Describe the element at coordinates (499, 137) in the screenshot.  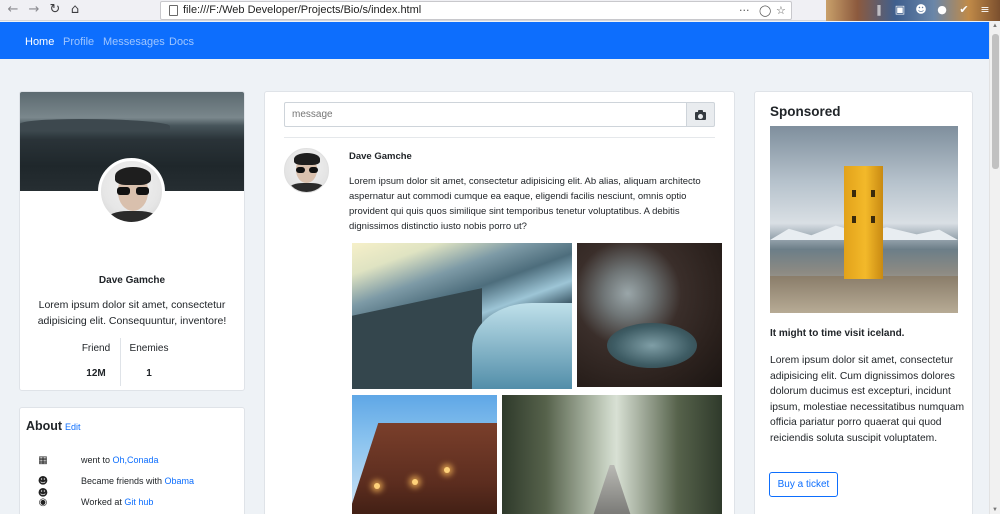
I see `divider` at that location.